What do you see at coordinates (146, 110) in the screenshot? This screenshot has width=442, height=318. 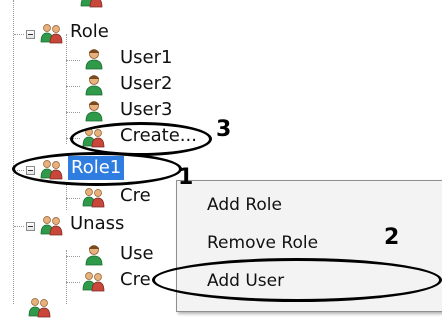 I see `tree-item-user3: User3` at bounding box center [146, 110].